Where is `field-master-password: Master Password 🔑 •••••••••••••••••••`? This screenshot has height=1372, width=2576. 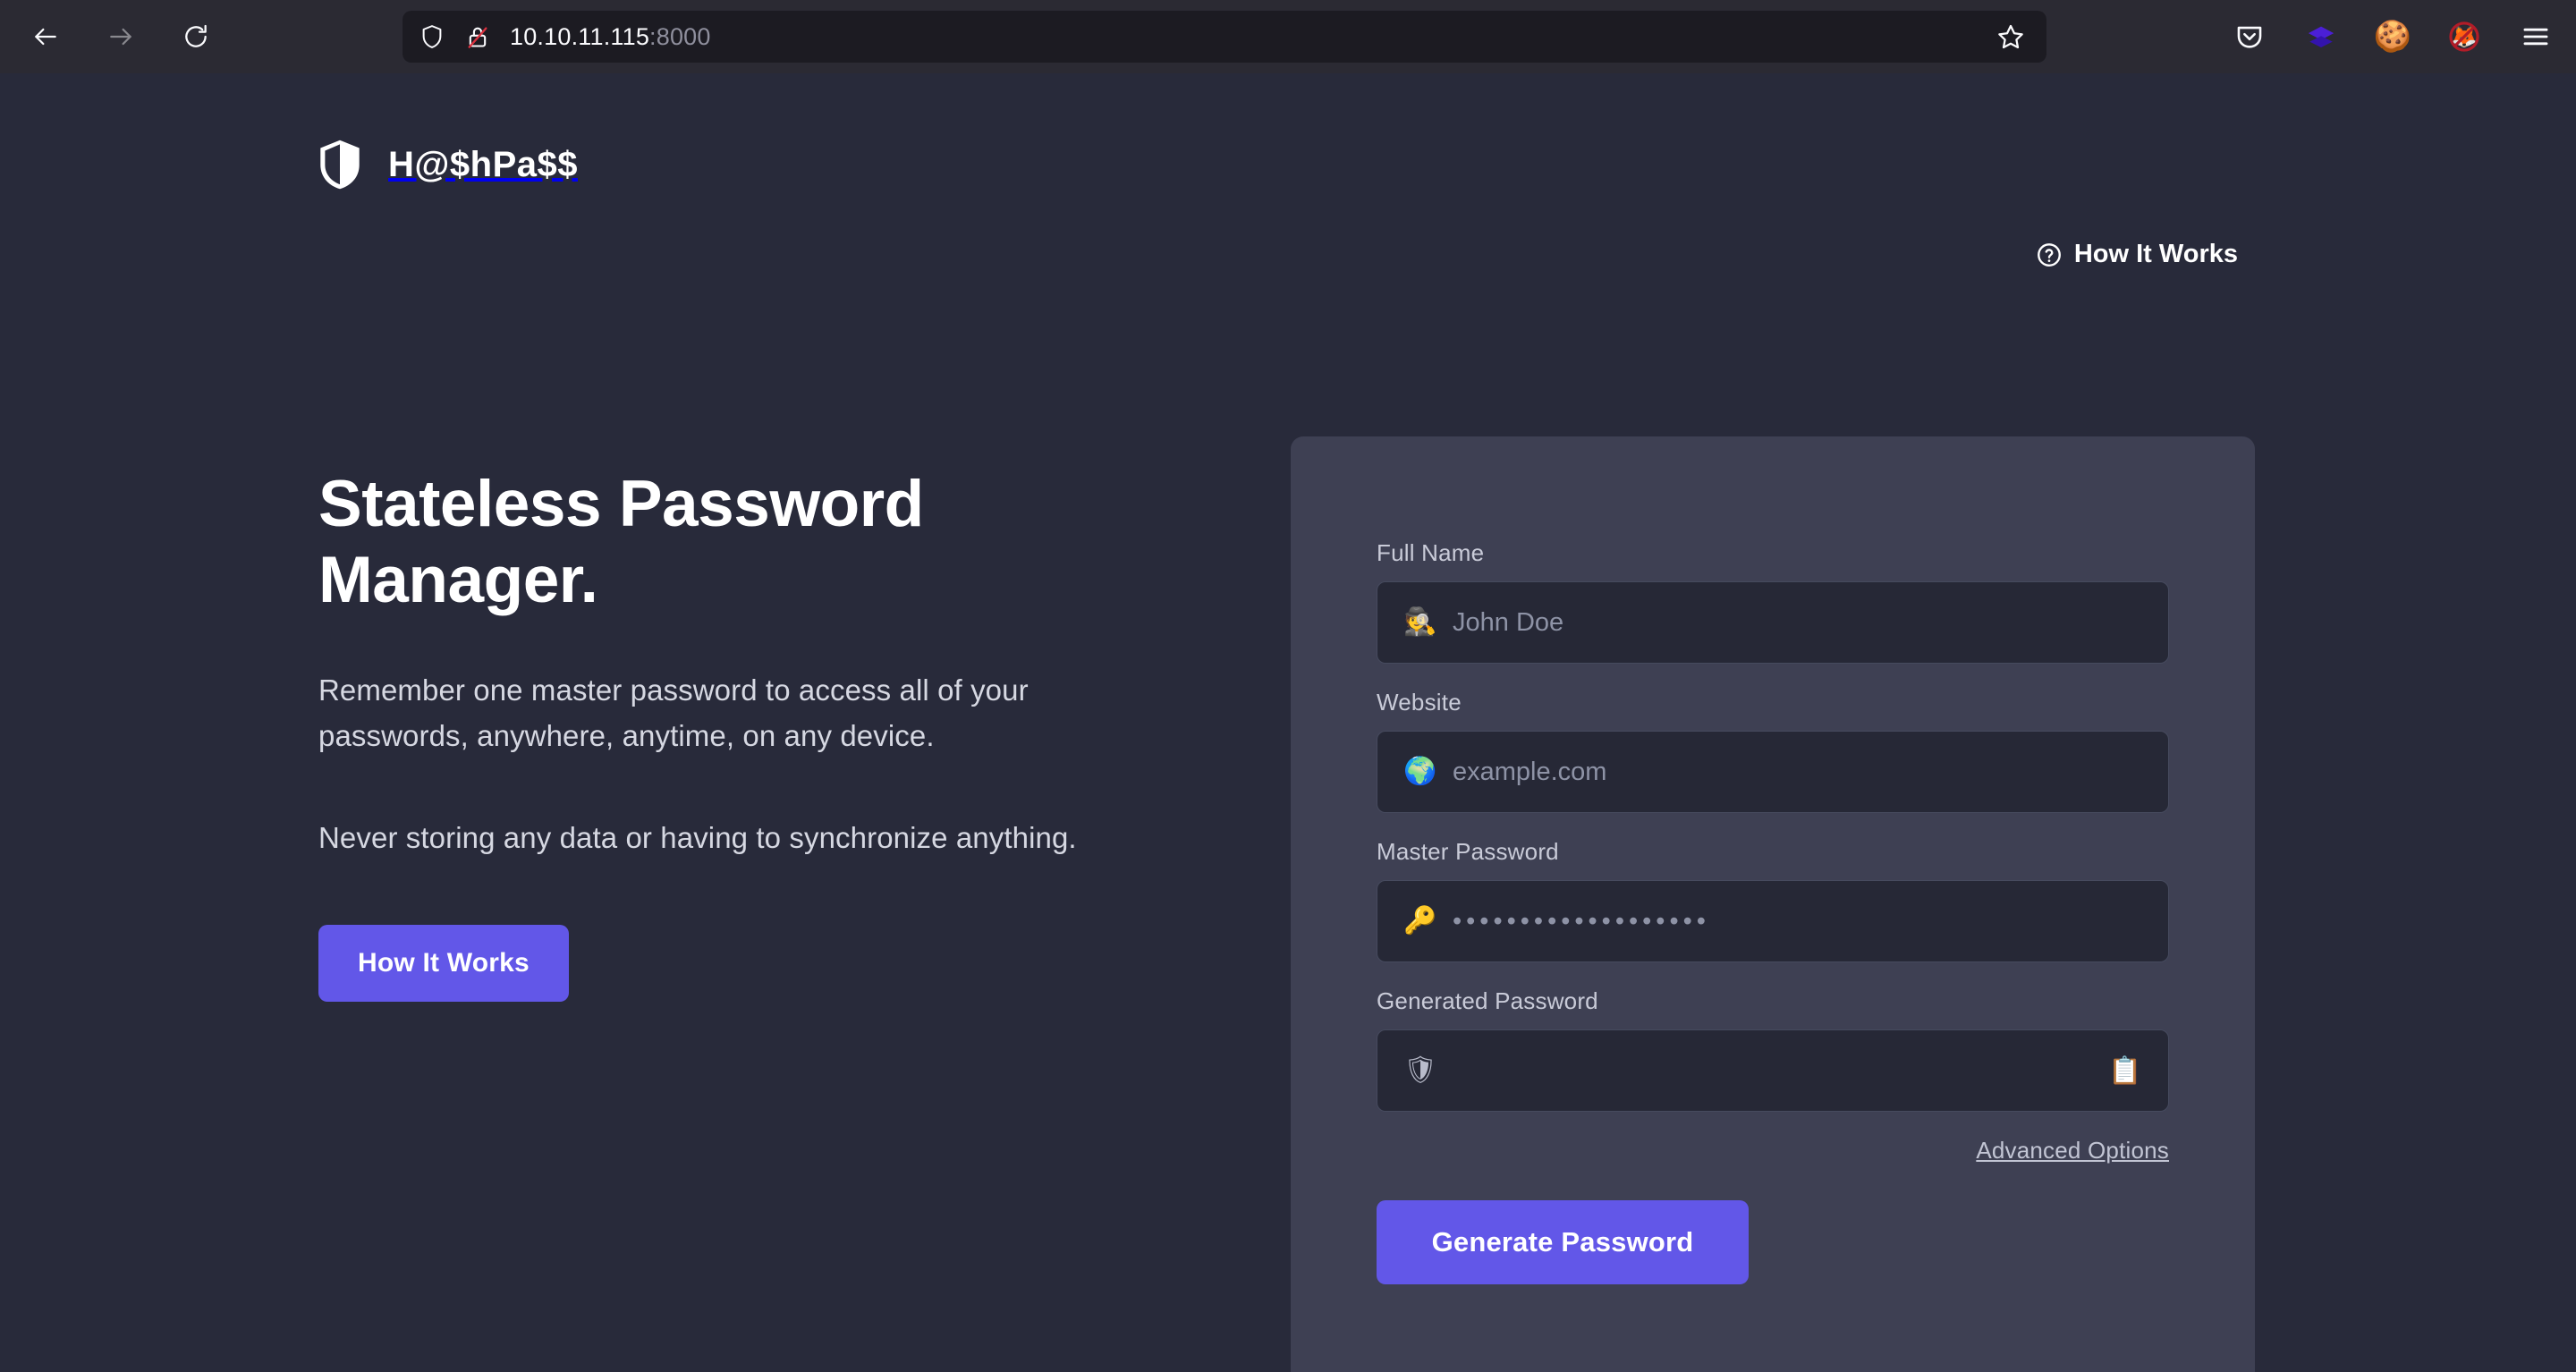 field-master-password: Master Password 🔑 ••••••••••••••••••• is located at coordinates (1773, 900).